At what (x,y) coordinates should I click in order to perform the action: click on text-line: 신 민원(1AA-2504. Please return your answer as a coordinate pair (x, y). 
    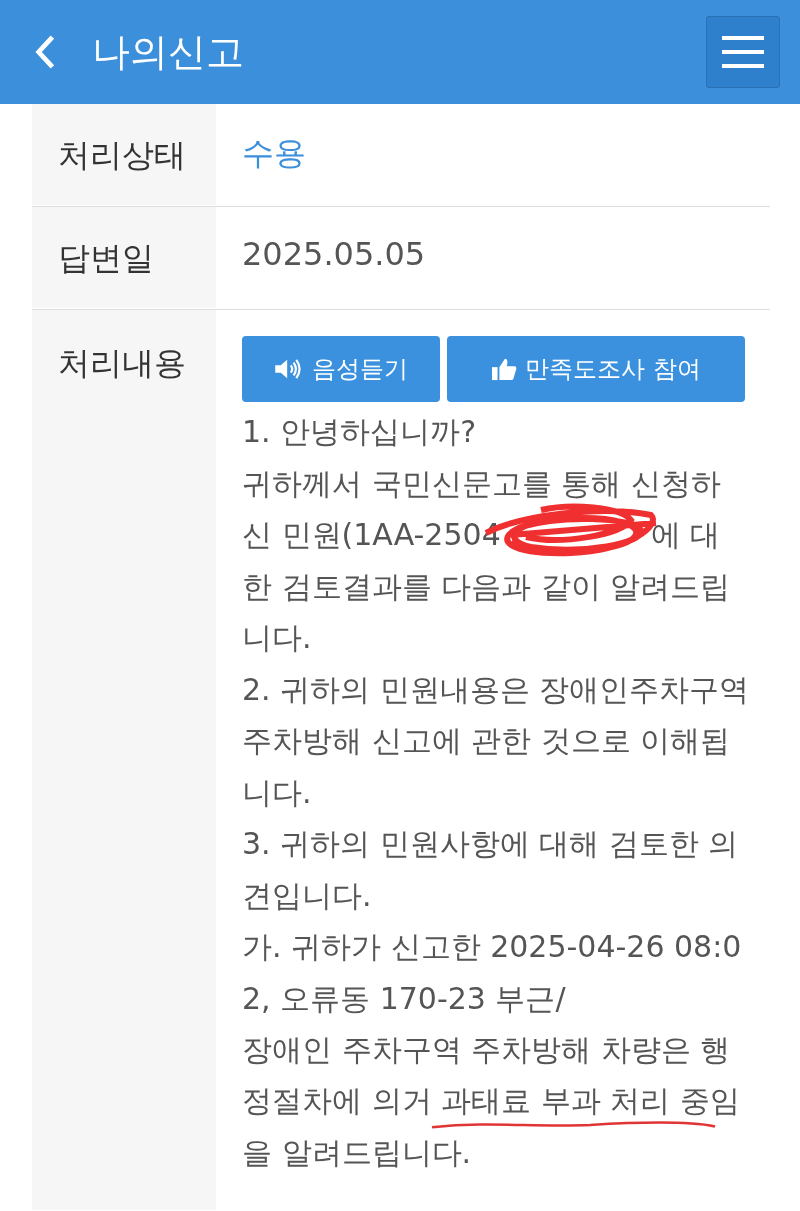
    Looking at the image, I should click on (371, 534).